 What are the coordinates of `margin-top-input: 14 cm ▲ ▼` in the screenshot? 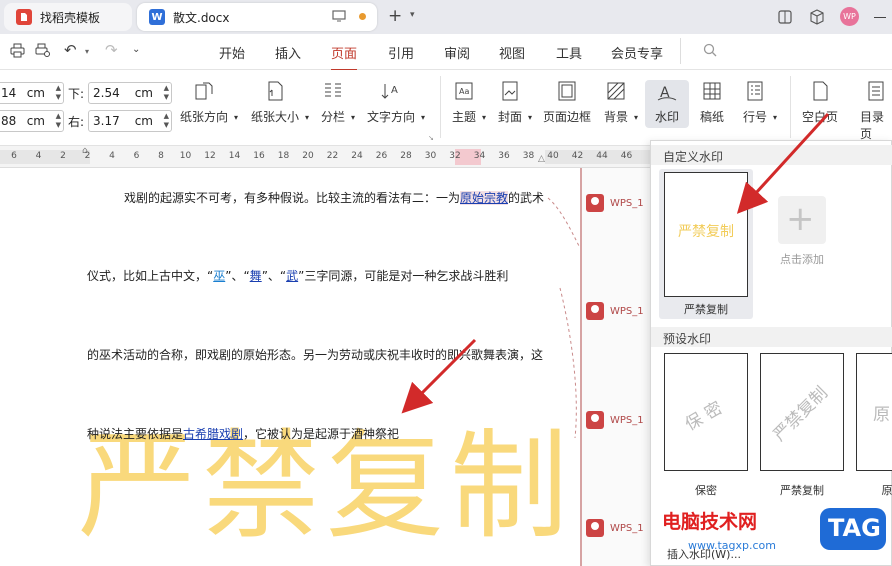 It's located at (32, 93).